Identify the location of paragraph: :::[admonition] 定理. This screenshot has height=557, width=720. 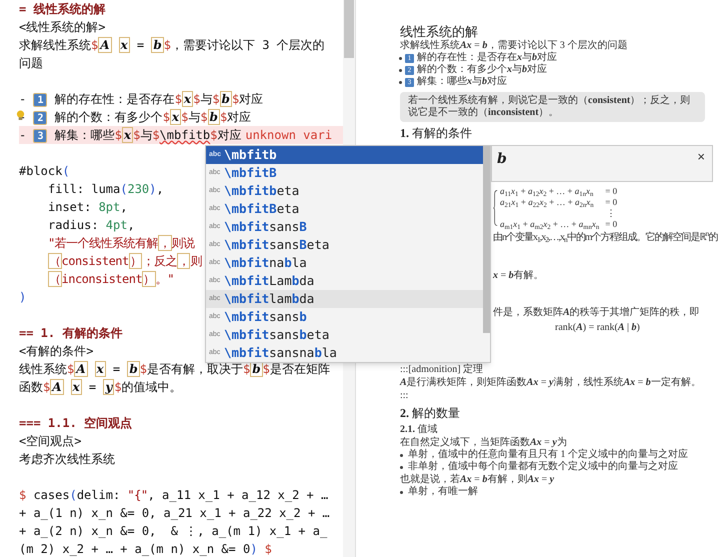
(442, 370).